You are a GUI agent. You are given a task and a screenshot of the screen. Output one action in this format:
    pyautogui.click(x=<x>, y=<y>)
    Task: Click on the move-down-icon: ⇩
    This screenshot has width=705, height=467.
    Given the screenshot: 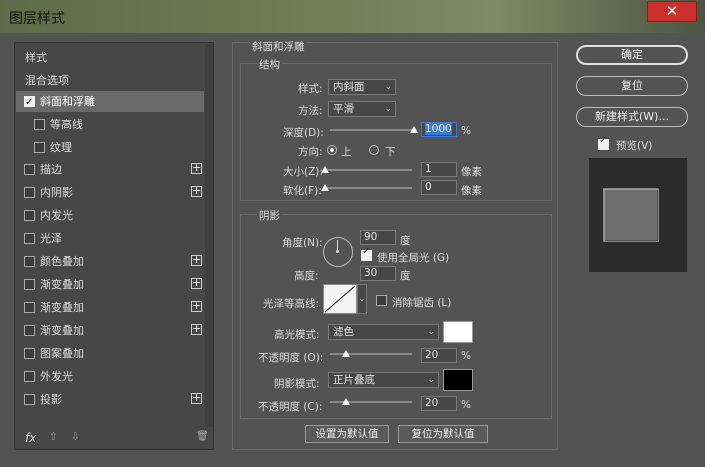 What is the action you would take?
    pyautogui.click(x=75, y=437)
    